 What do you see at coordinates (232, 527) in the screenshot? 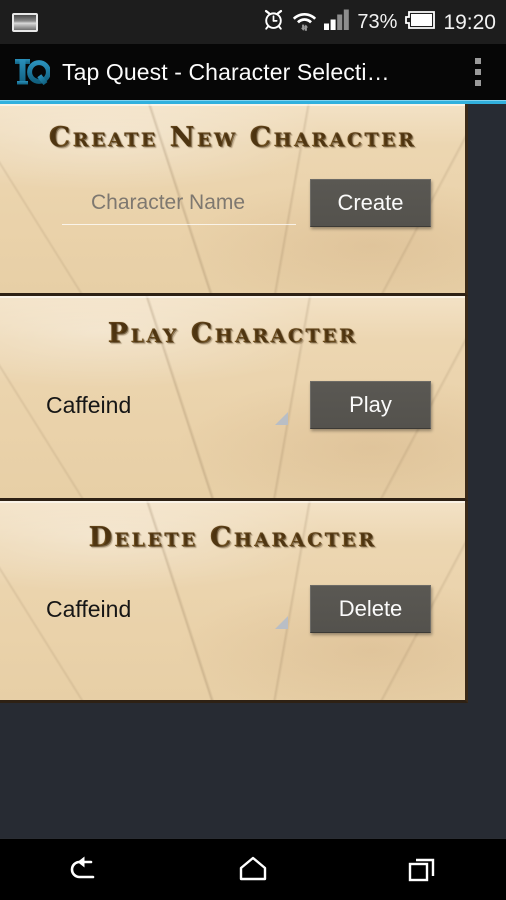
I see `panel-title-delete: Delete Character` at bounding box center [232, 527].